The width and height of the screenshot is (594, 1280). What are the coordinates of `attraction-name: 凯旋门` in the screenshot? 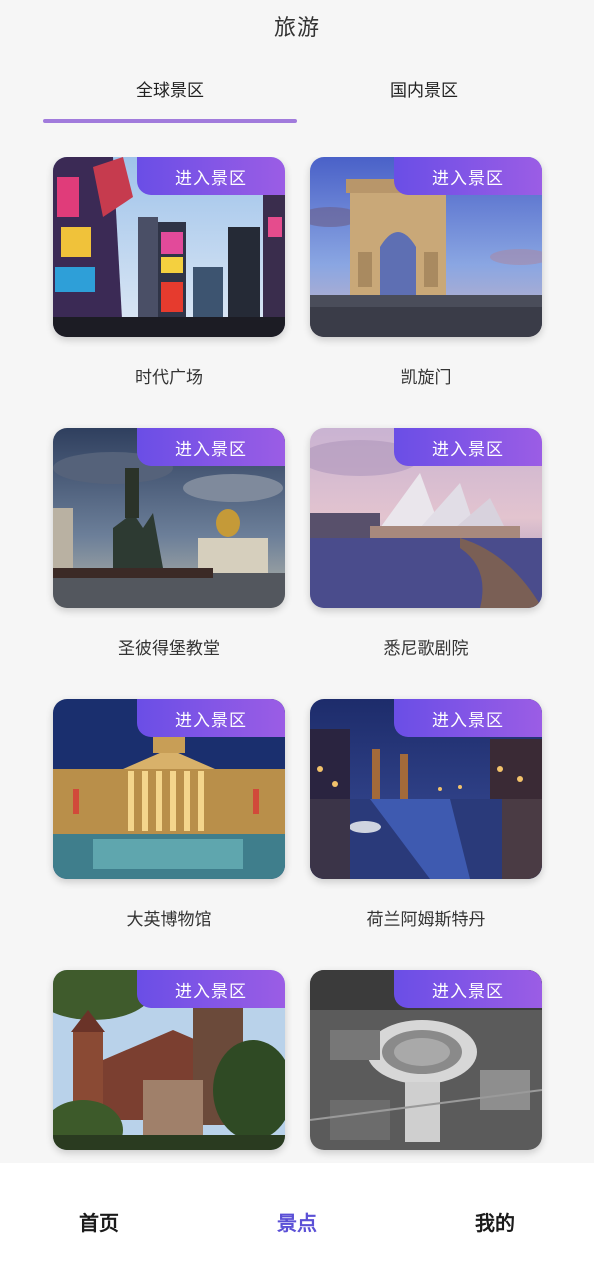 It's located at (426, 378).